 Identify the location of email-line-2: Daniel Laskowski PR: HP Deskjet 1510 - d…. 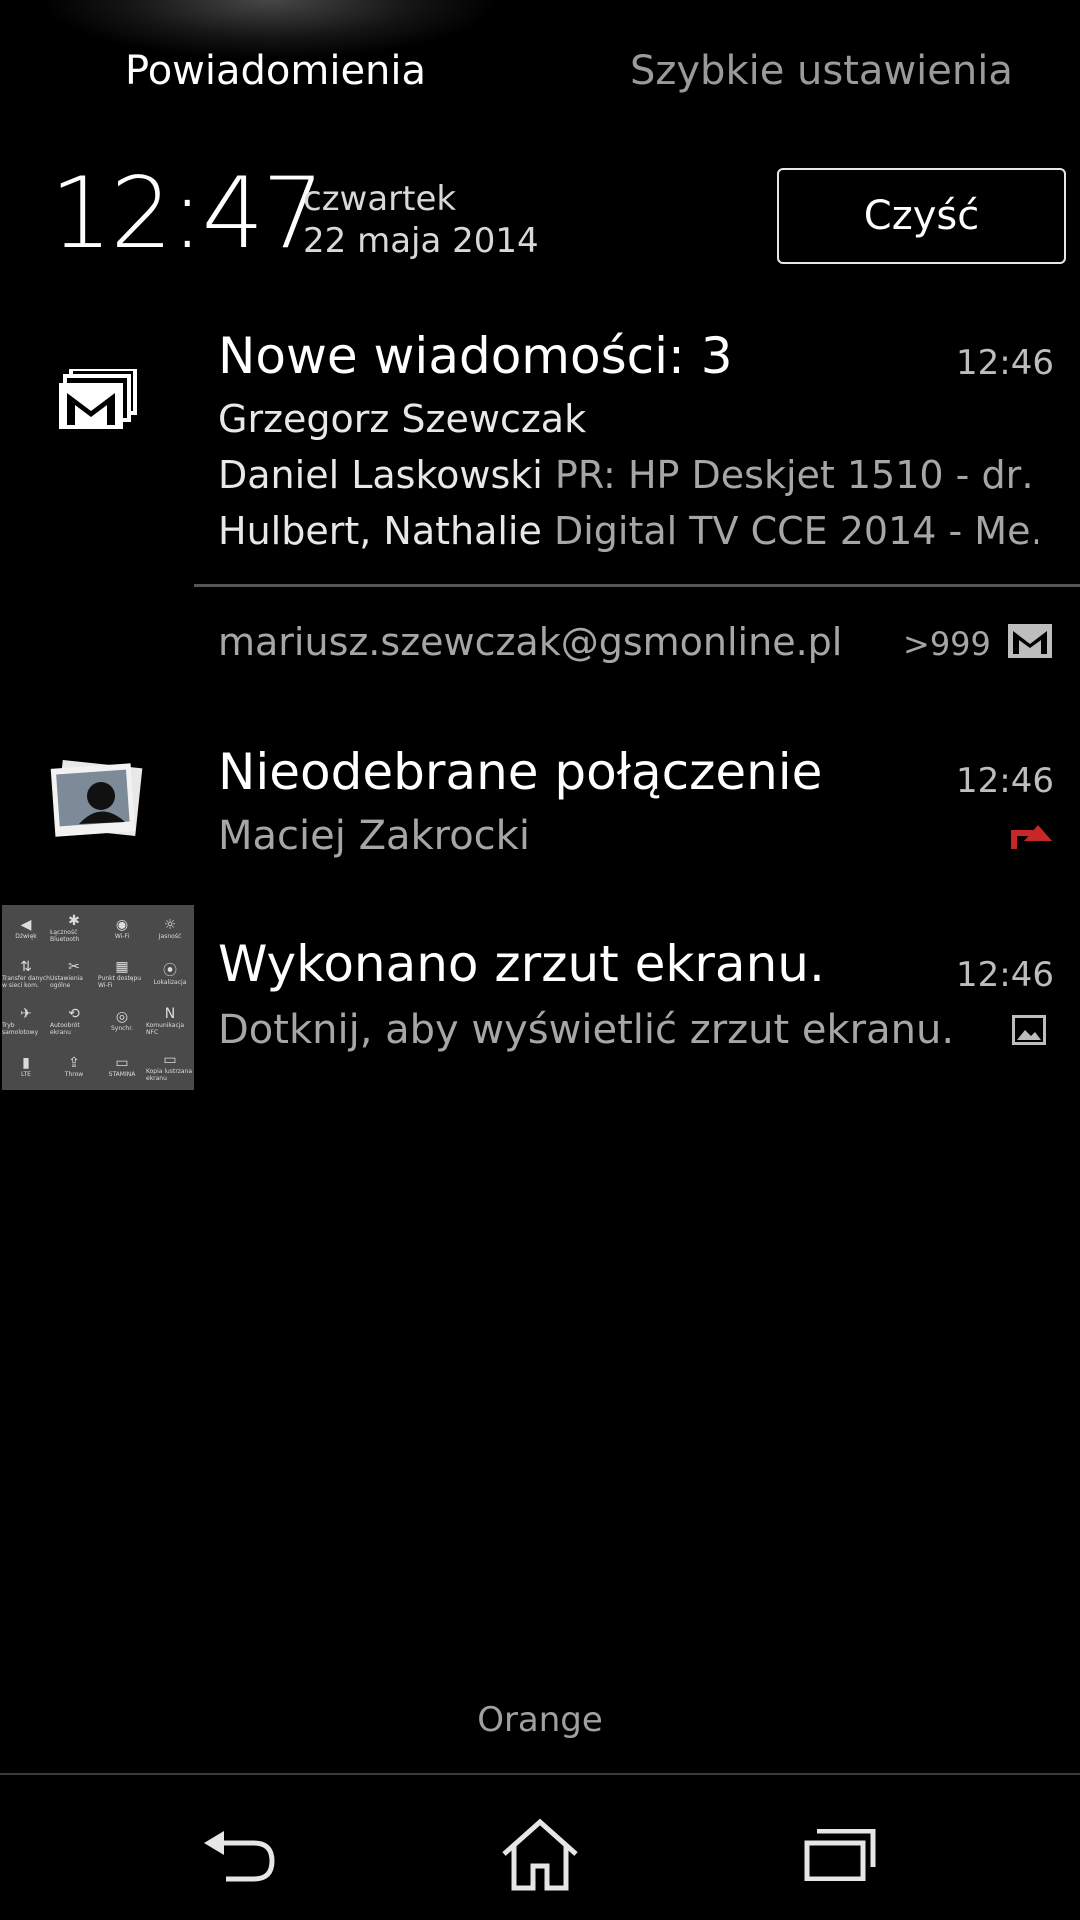
(628, 475).